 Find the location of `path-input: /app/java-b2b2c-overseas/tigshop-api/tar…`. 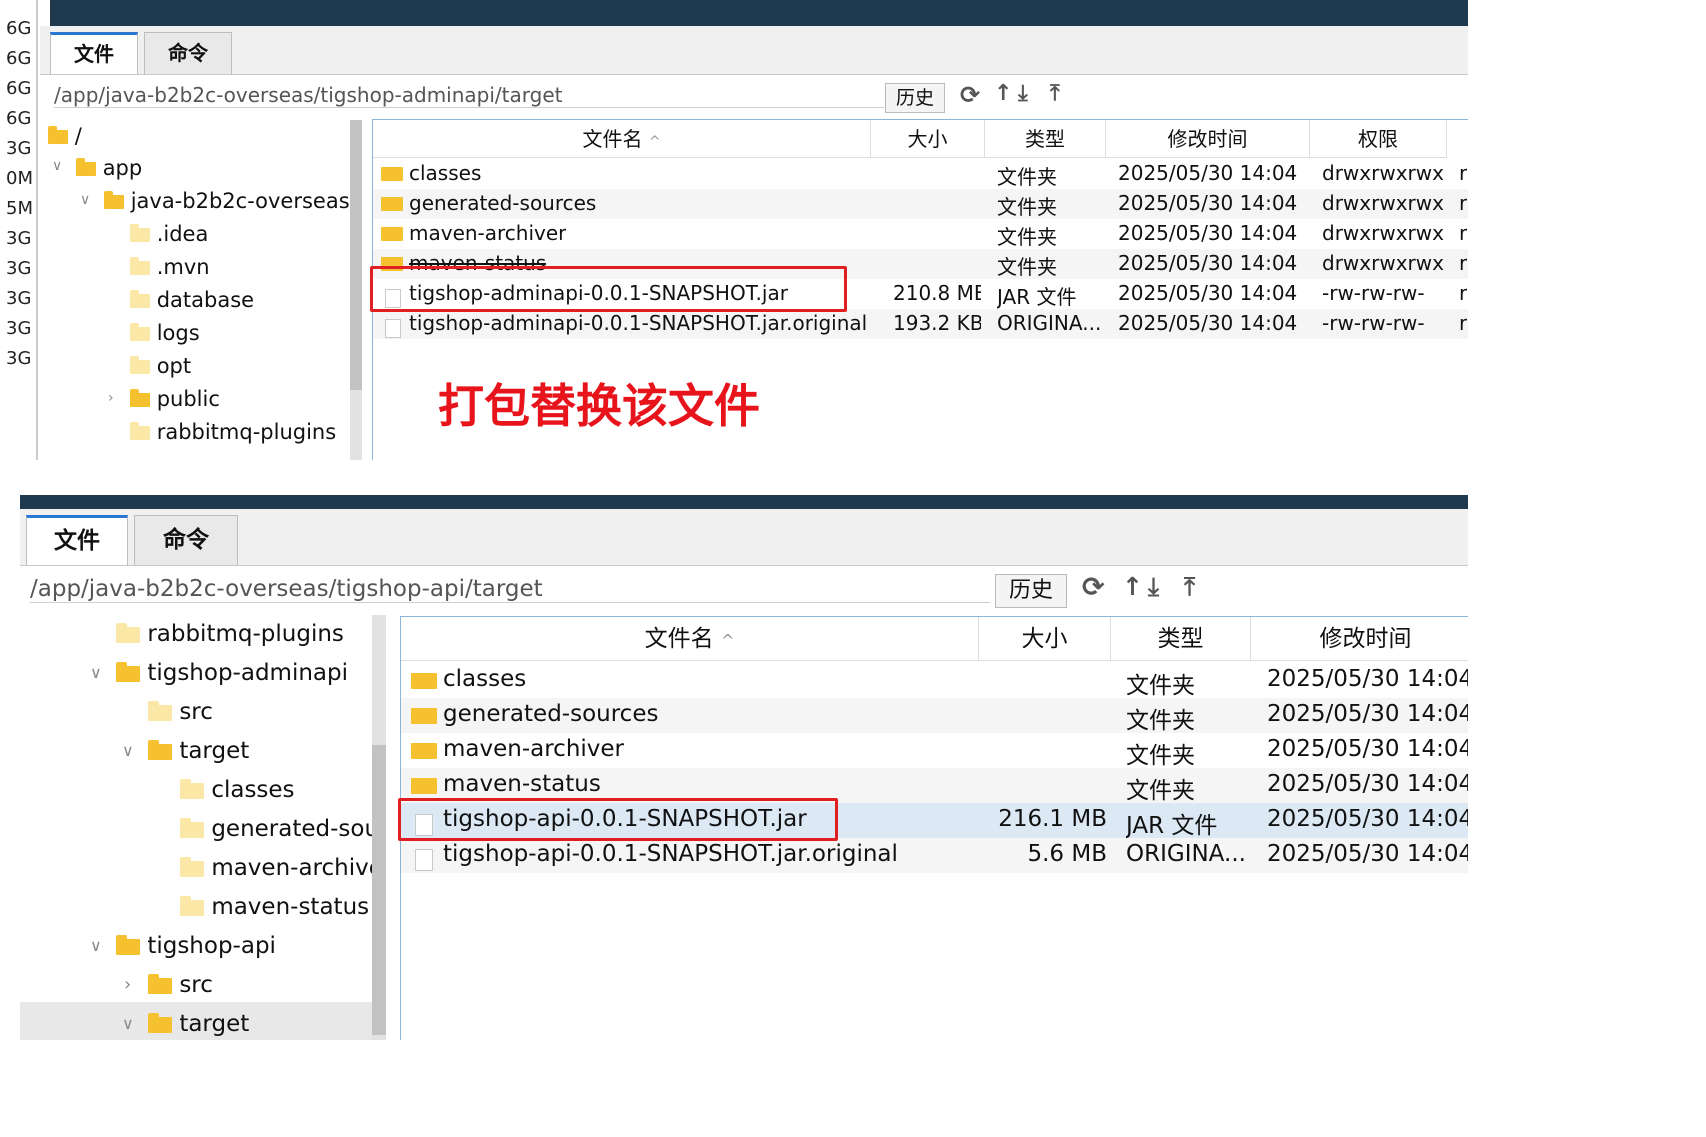

path-input: /app/java-b2b2c-overseas/tigshop-api/tar… is located at coordinates (510, 589).